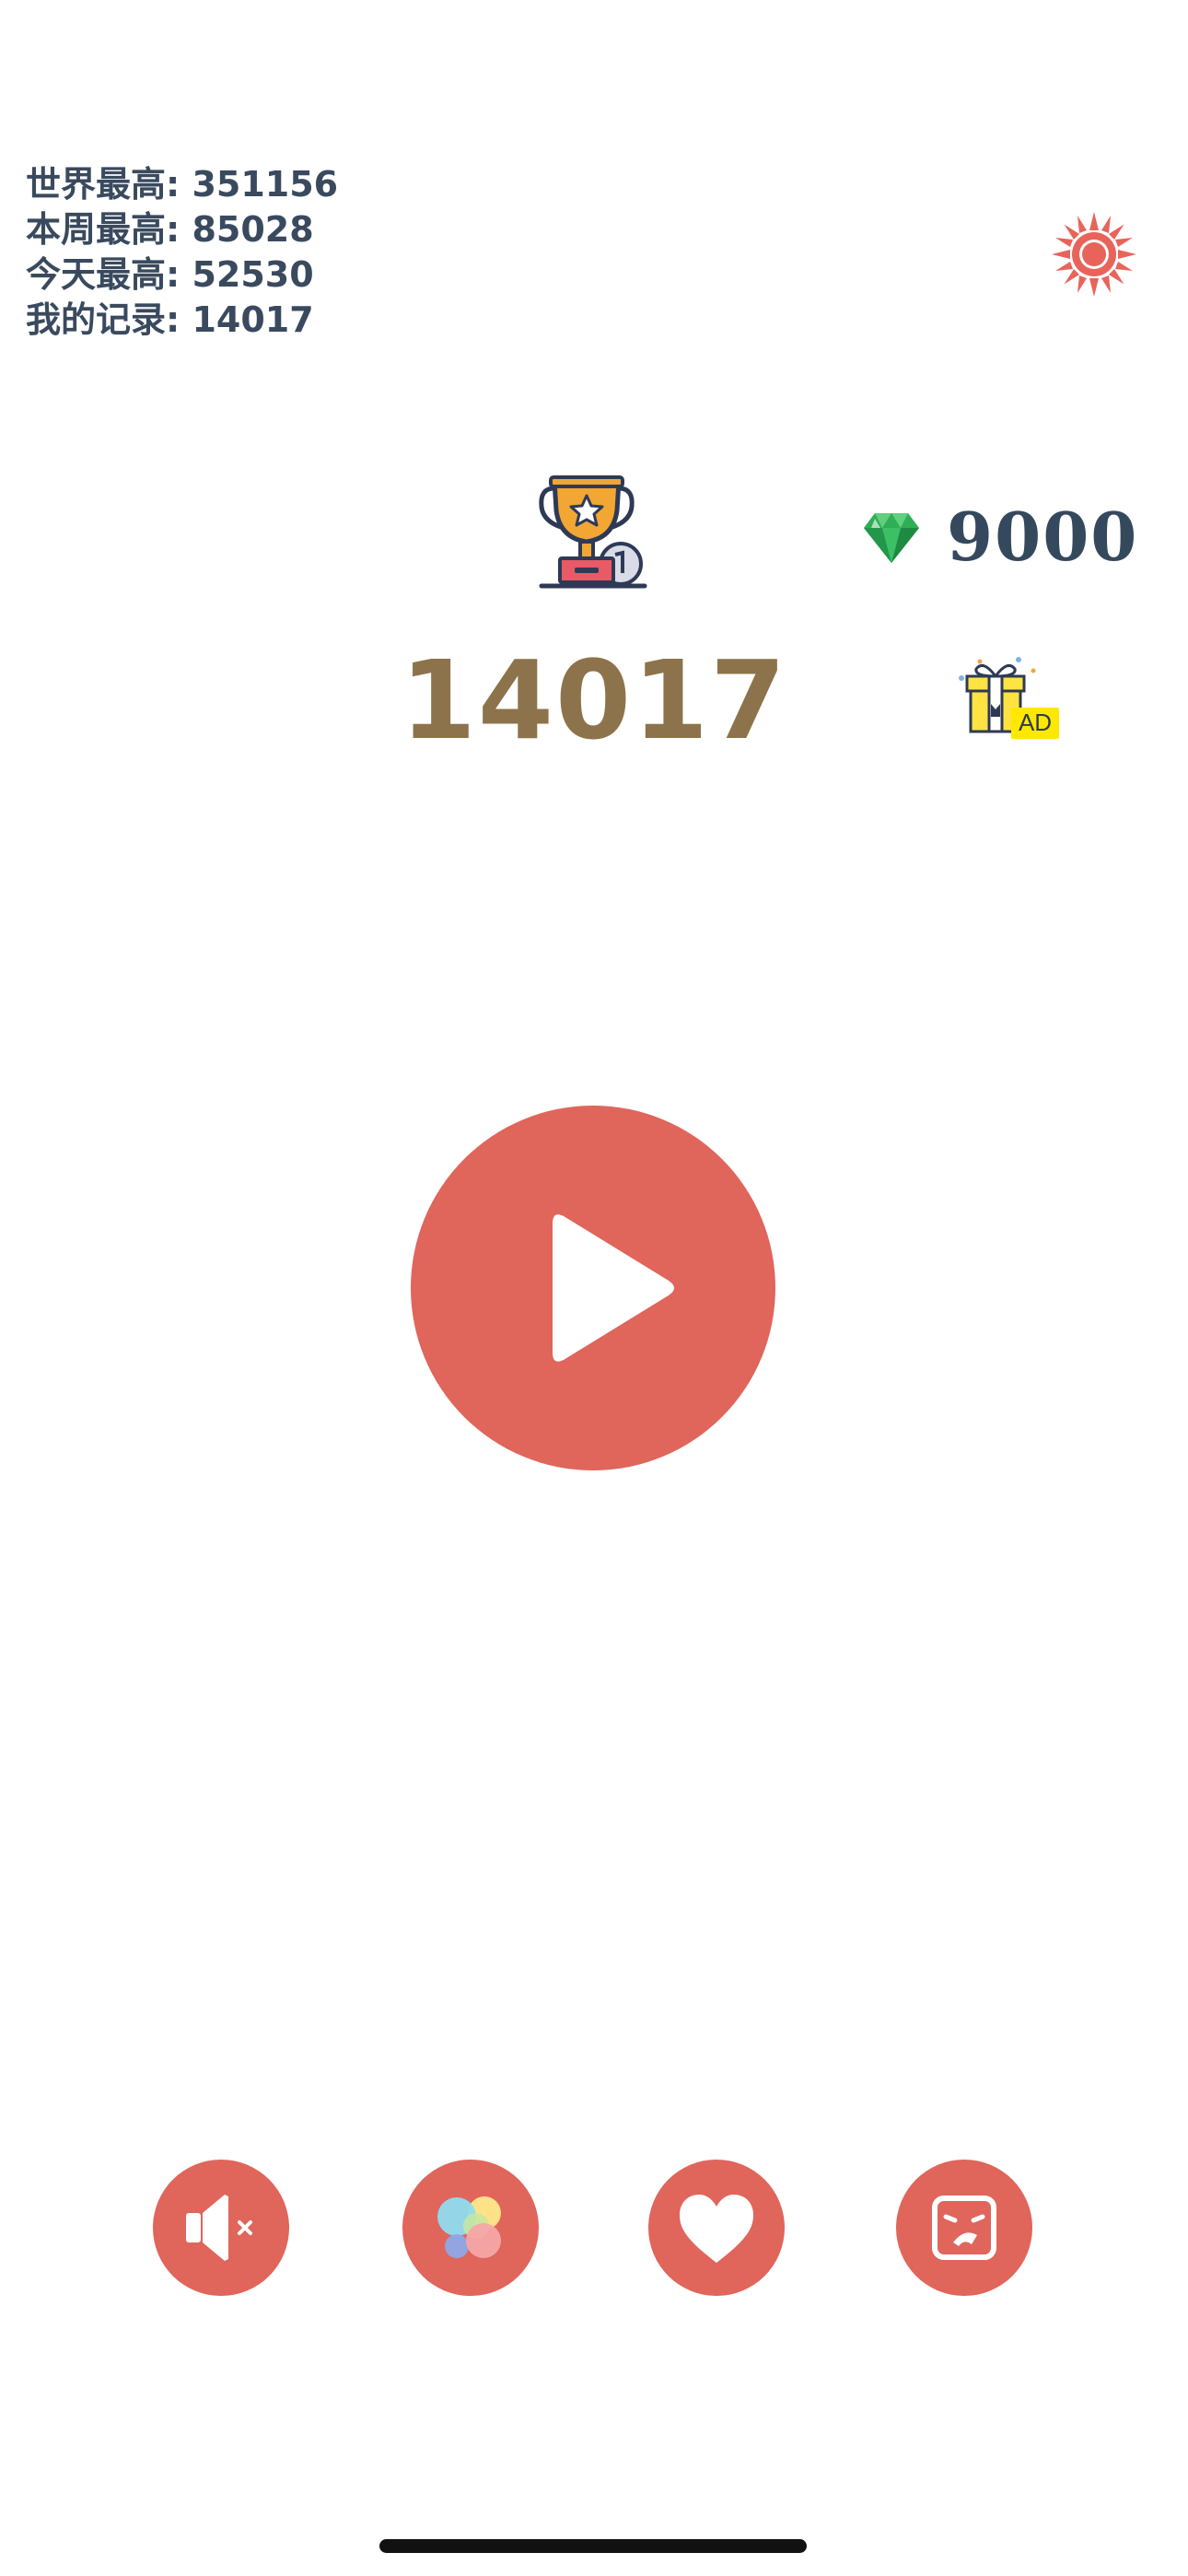 This screenshot has height=2576, width=1188. I want to click on face-button, so click(964, 2228).